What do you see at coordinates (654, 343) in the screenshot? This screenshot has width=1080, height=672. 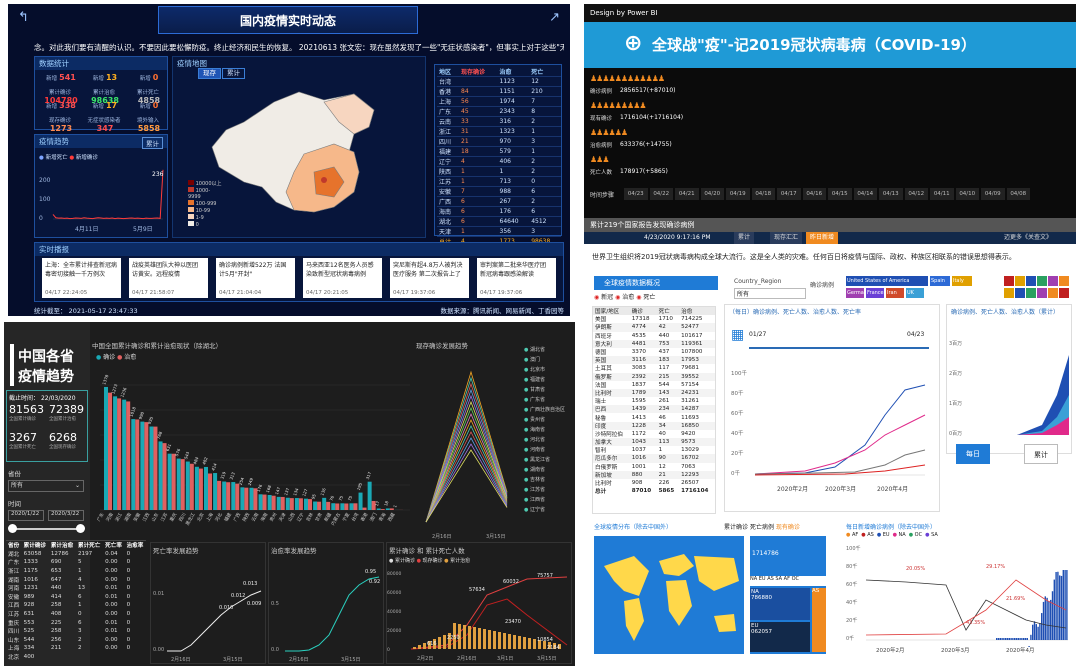 I see `table-row: 意大利 4481 753 119361` at bounding box center [654, 343].